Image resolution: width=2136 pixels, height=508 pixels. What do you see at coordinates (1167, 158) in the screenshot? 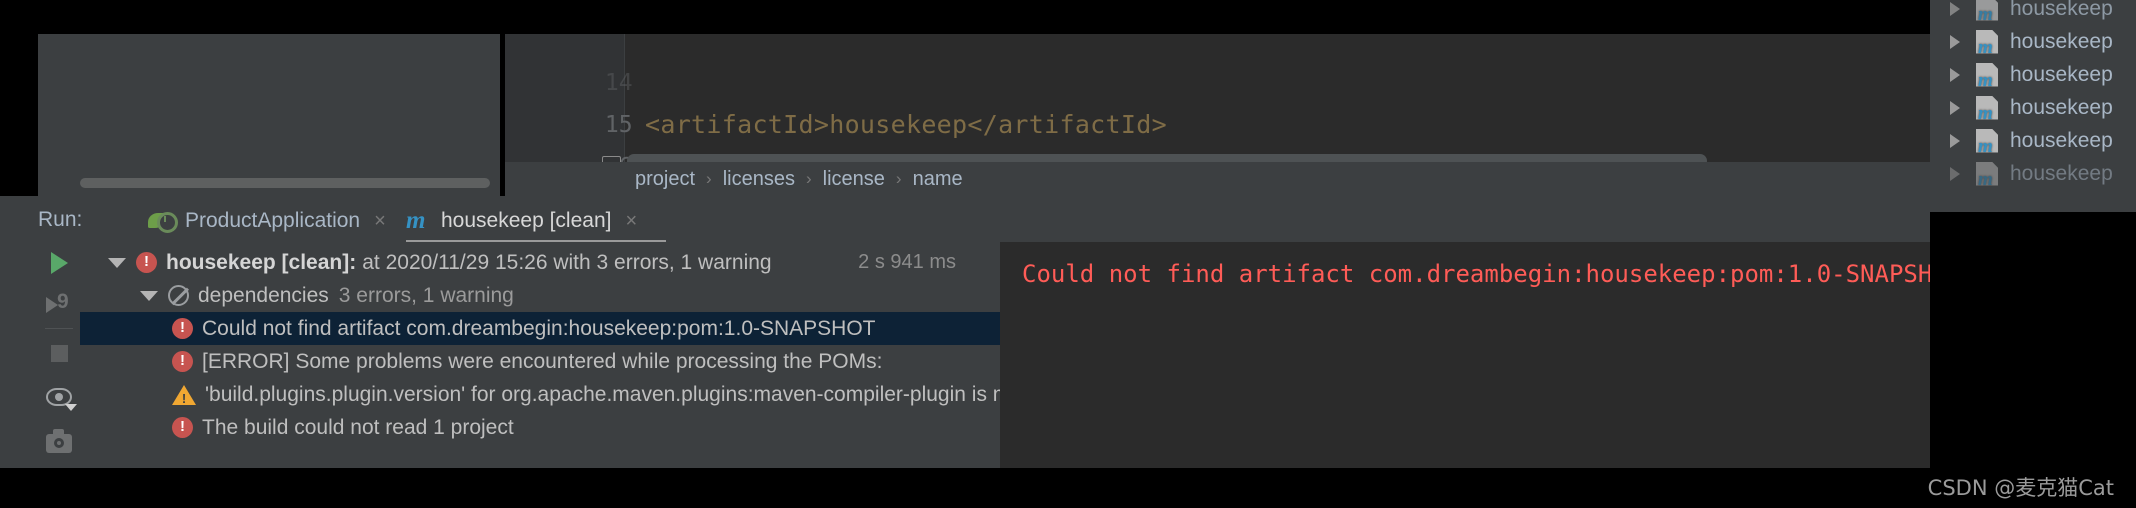
I see `editor-horizontal-scrollbar` at bounding box center [1167, 158].